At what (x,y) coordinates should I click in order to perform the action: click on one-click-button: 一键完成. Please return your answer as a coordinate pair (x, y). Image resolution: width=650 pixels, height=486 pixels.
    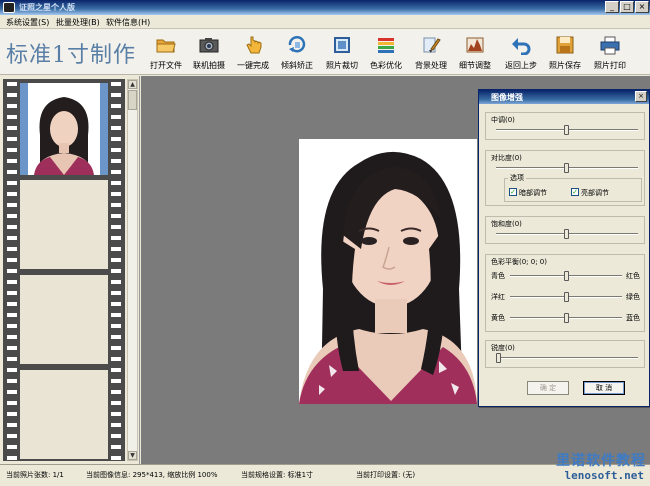
    Looking at the image, I should click on (253, 53).